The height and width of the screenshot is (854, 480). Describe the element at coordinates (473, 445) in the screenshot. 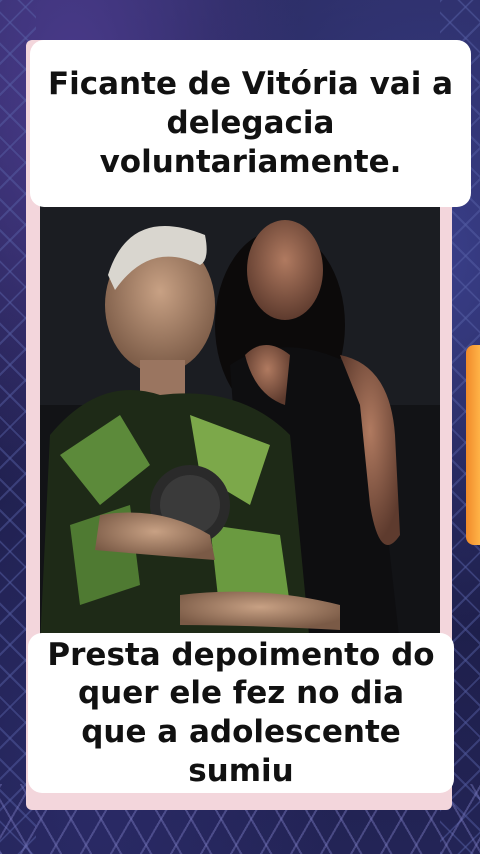

I see `side-card-edge` at that location.